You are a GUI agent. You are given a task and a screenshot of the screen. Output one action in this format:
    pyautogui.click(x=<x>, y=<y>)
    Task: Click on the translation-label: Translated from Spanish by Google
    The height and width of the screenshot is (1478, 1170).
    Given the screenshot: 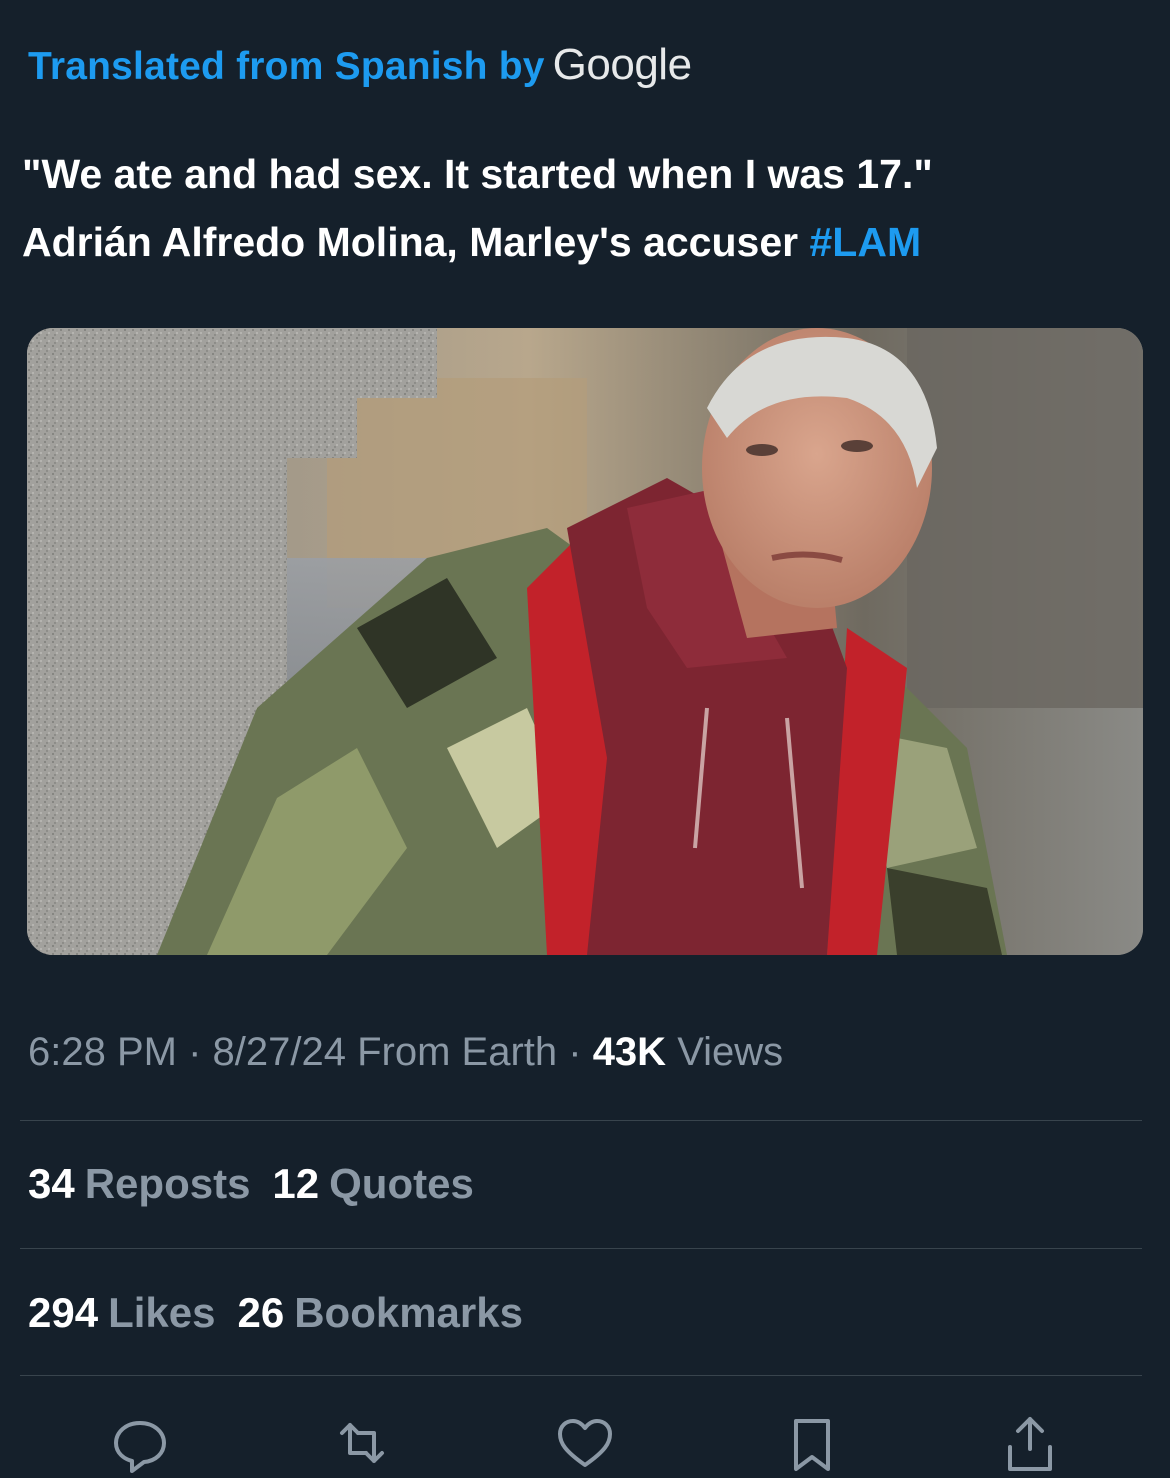 What is the action you would take?
    pyautogui.click(x=360, y=65)
    